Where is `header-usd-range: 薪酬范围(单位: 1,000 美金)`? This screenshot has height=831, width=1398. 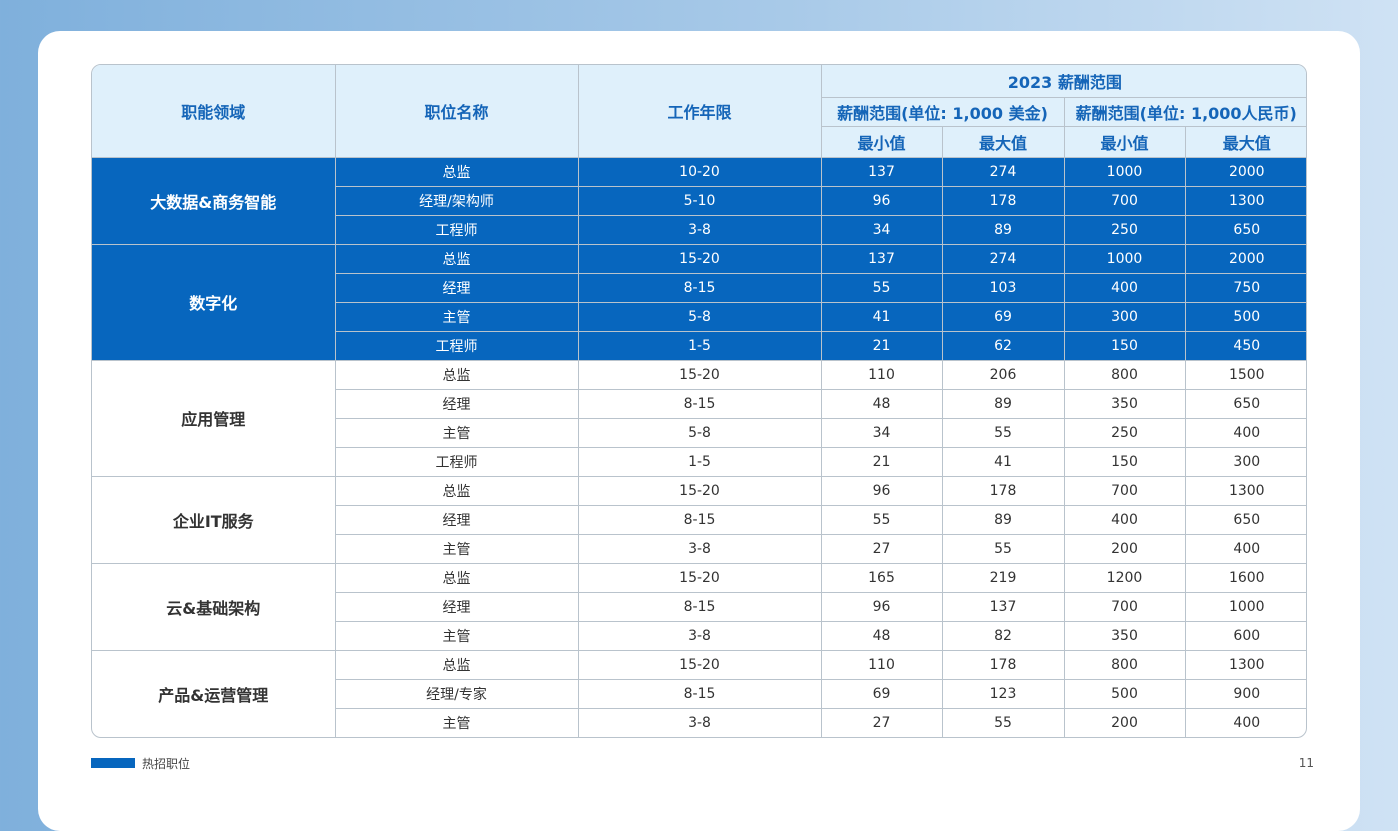
header-usd-range: 薪酬范围(单位: 1,000 美金) is located at coordinates (943, 111).